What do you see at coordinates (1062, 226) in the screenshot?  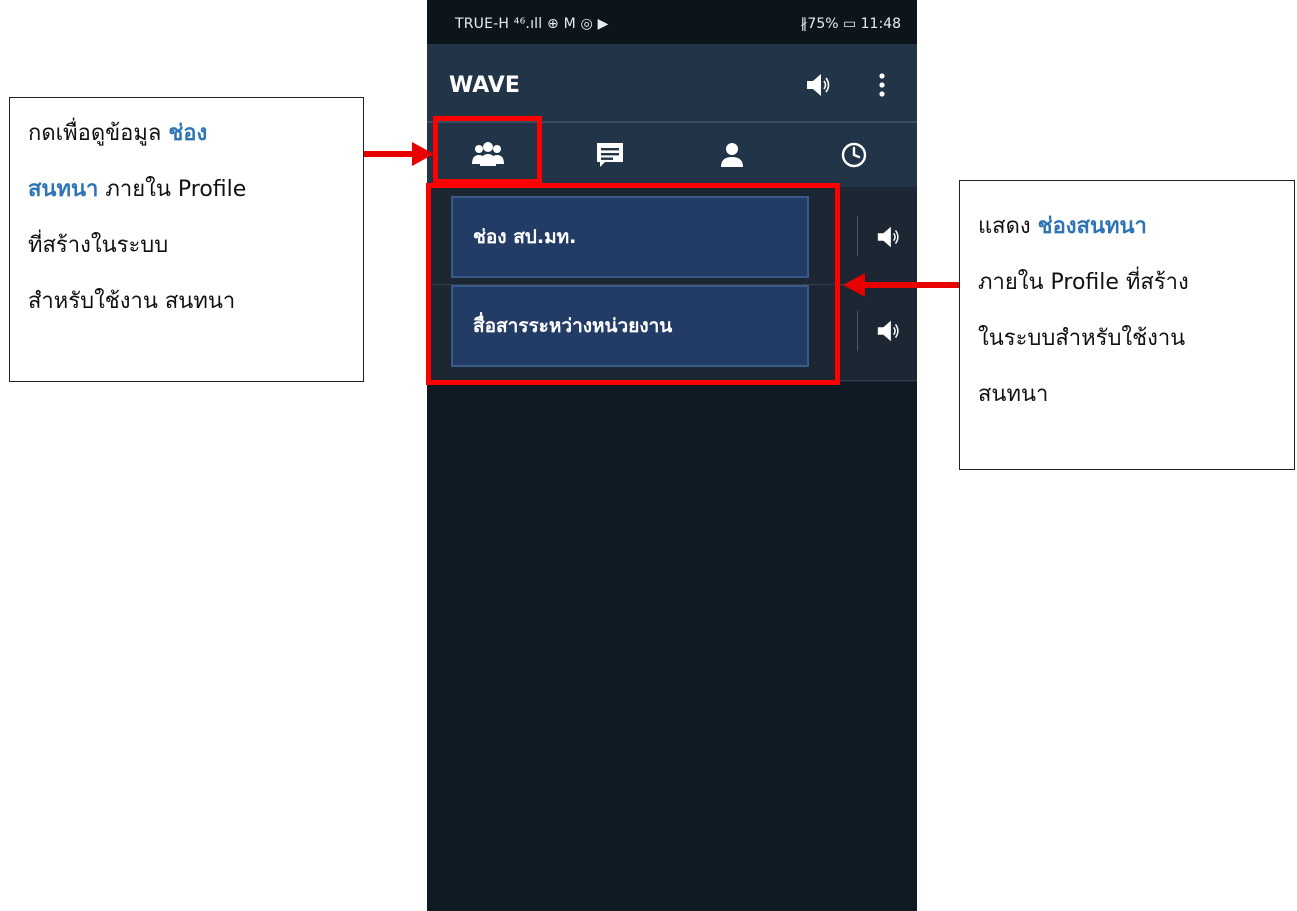 I see `annotation-right-line1: แสดง ช่องสนทนา` at bounding box center [1062, 226].